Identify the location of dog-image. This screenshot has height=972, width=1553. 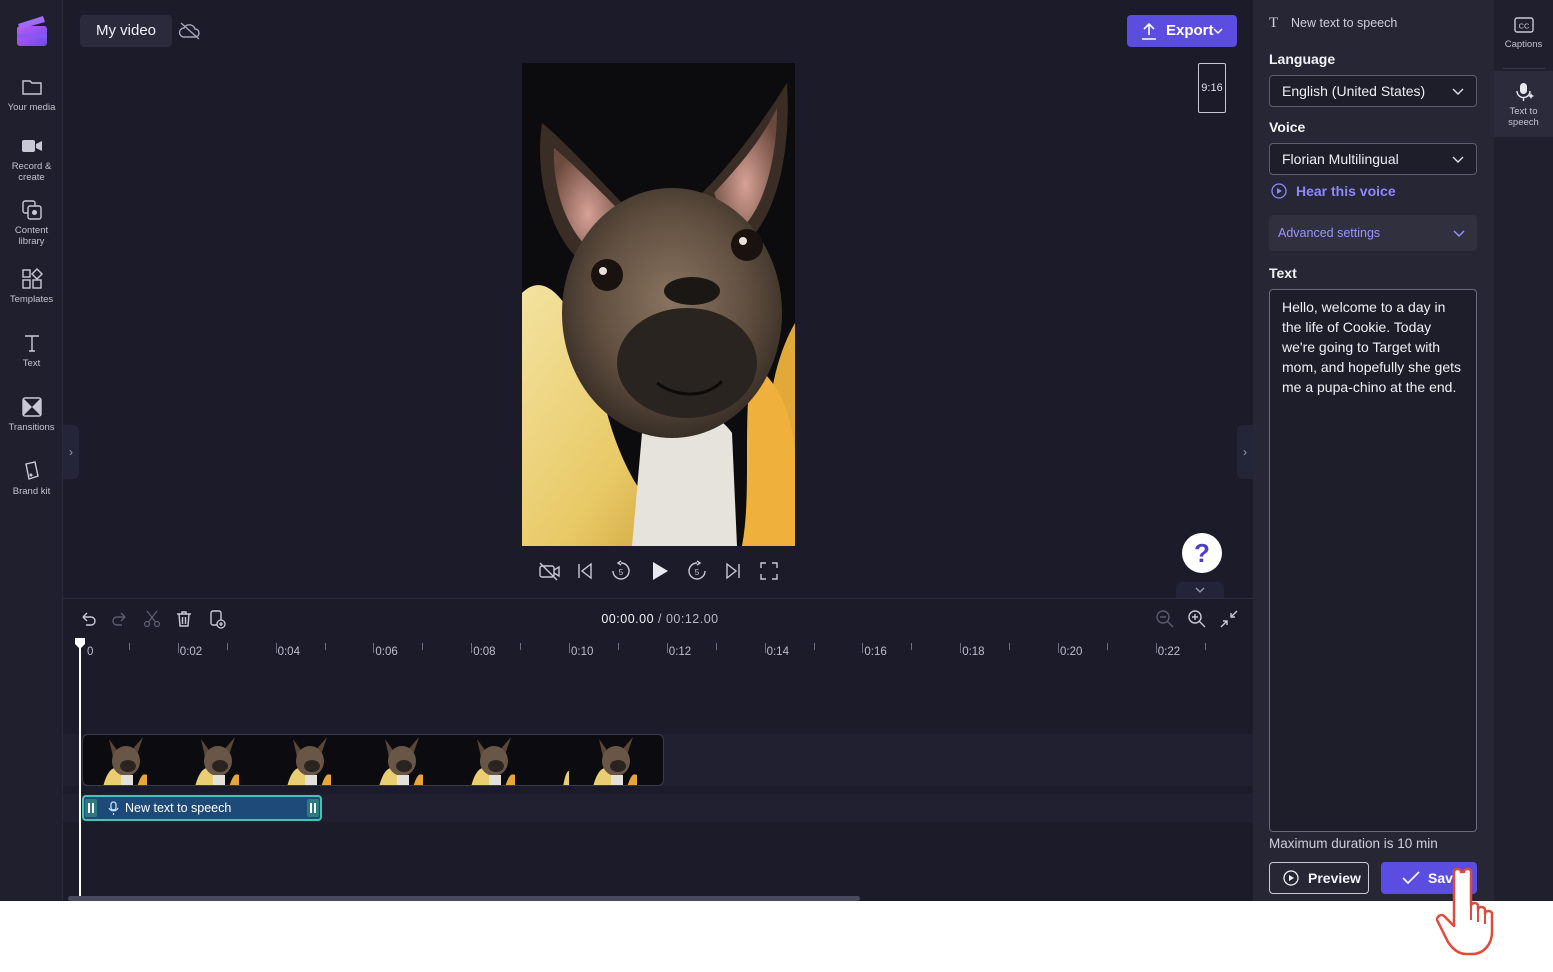
(658, 304).